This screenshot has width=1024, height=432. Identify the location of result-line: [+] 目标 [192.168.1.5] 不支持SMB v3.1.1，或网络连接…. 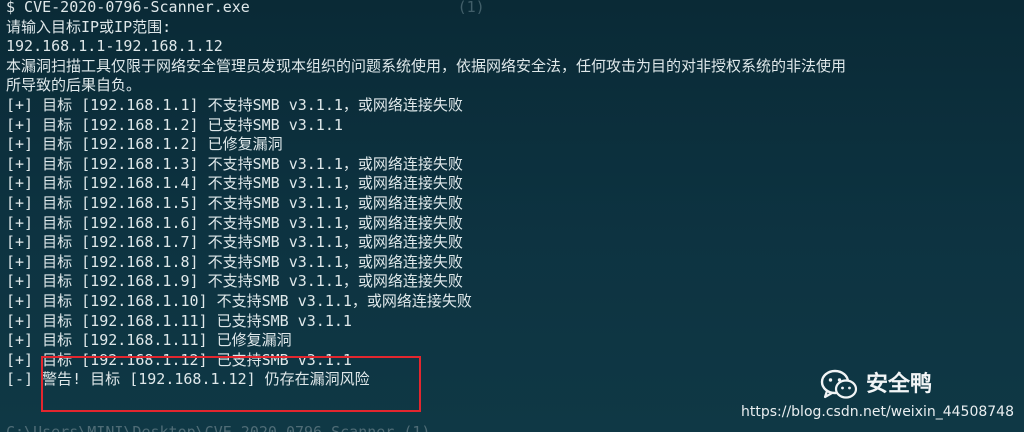
(234, 202).